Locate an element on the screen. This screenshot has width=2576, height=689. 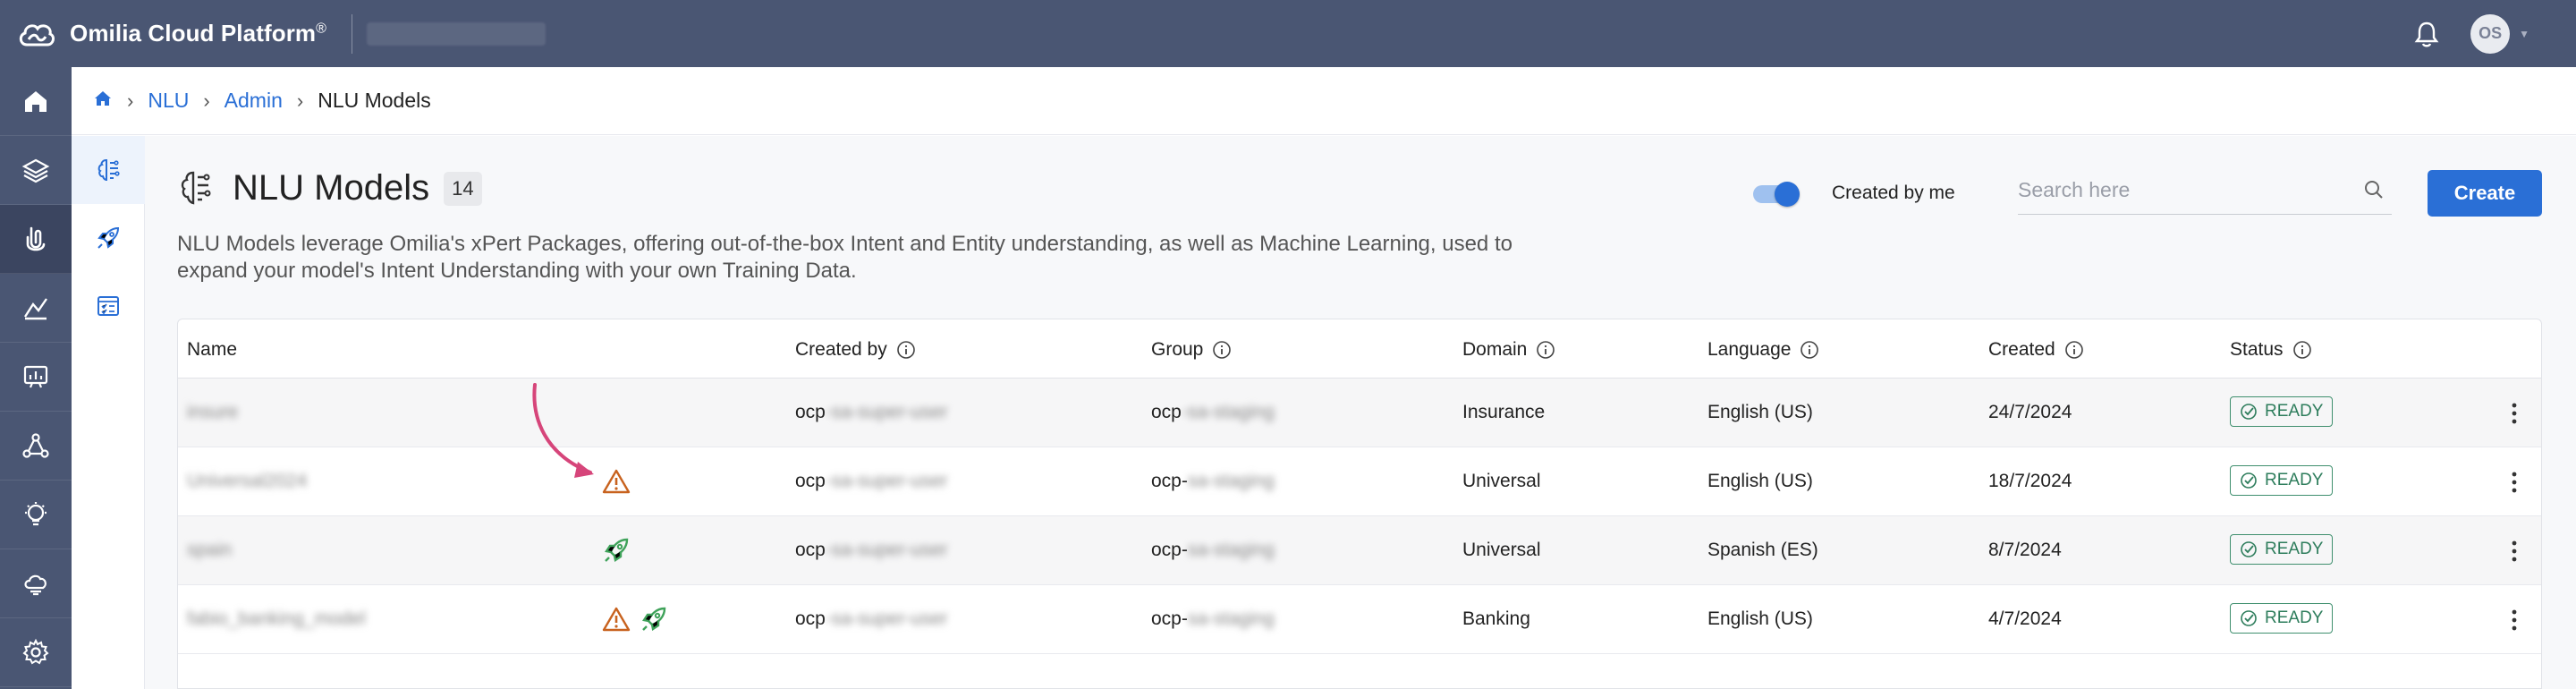
warning-icon is located at coordinates (616, 620).